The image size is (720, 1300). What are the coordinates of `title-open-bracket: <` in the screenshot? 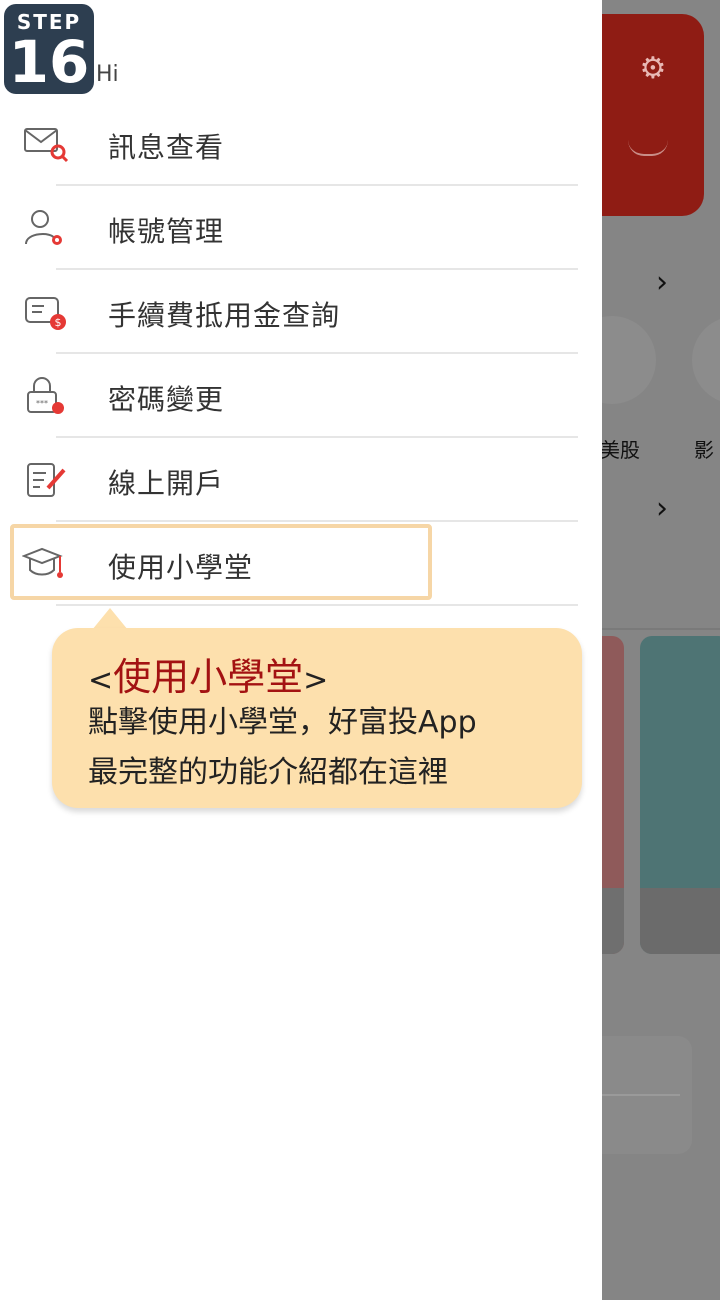 It's located at (101, 680).